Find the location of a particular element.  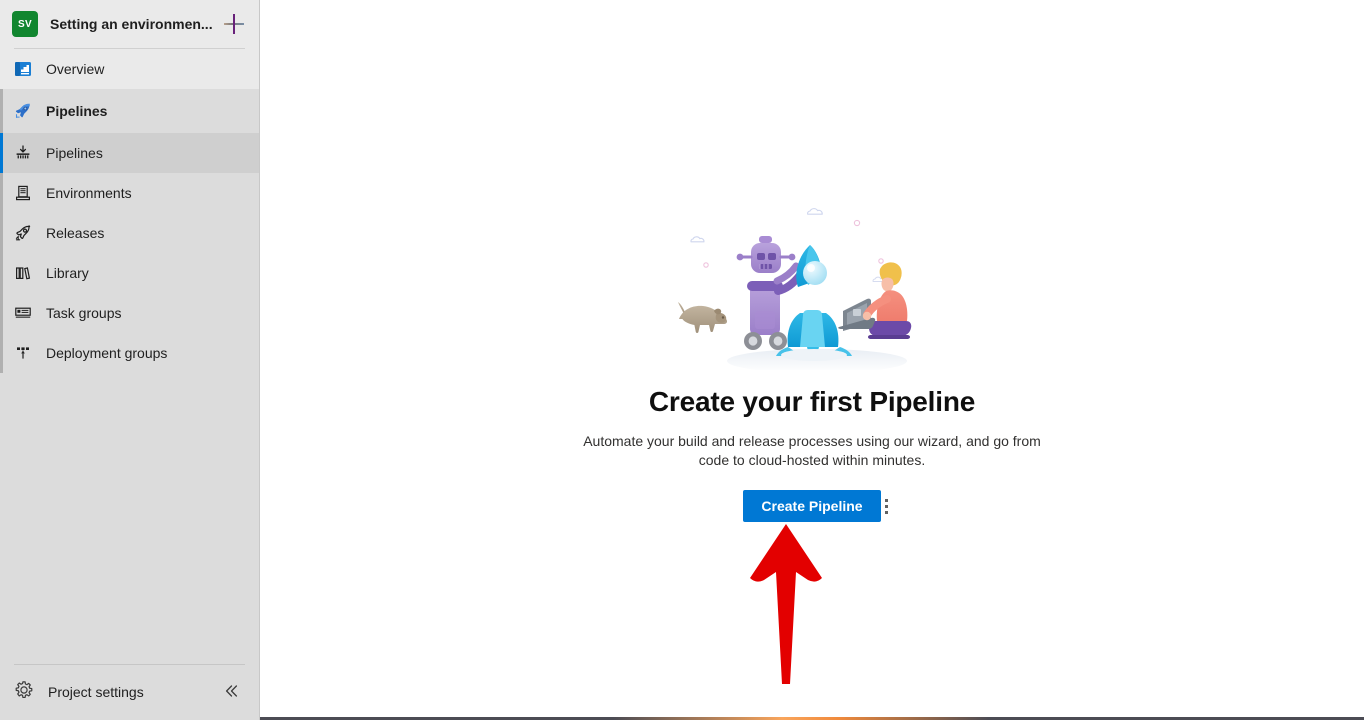

plus-icon-vertical is located at coordinates (234, 24).